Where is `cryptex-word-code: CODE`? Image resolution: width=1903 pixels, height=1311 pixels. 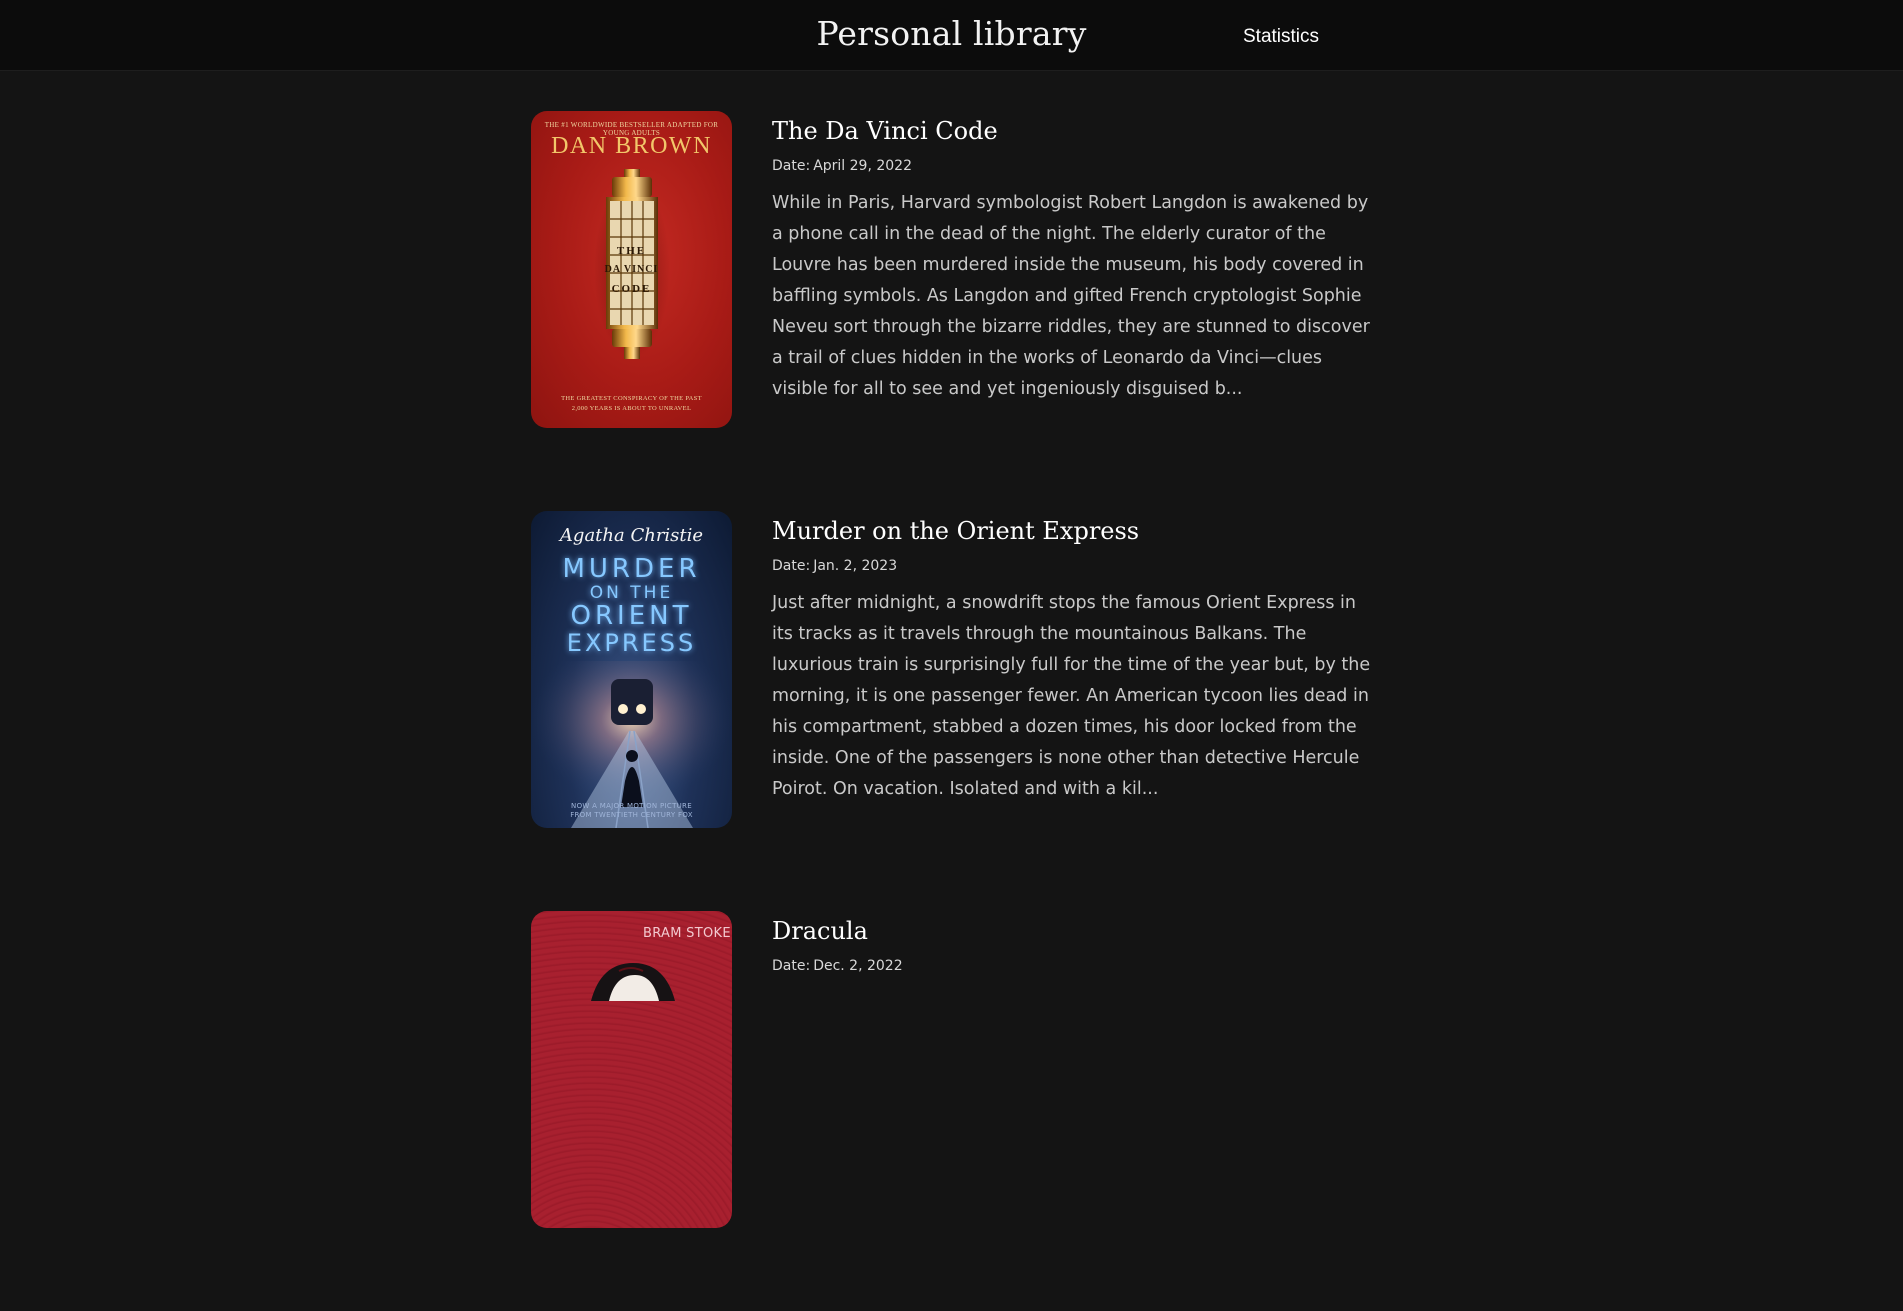 cryptex-word-code: CODE is located at coordinates (631, 289).